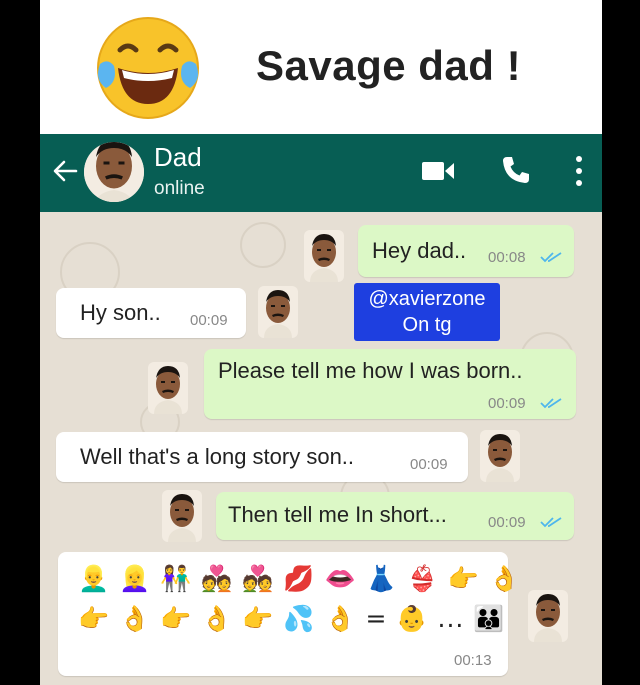  Describe the element at coordinates (217, 456) in the screenshot. I see `message-text: Well that's a long story son..` at that location.